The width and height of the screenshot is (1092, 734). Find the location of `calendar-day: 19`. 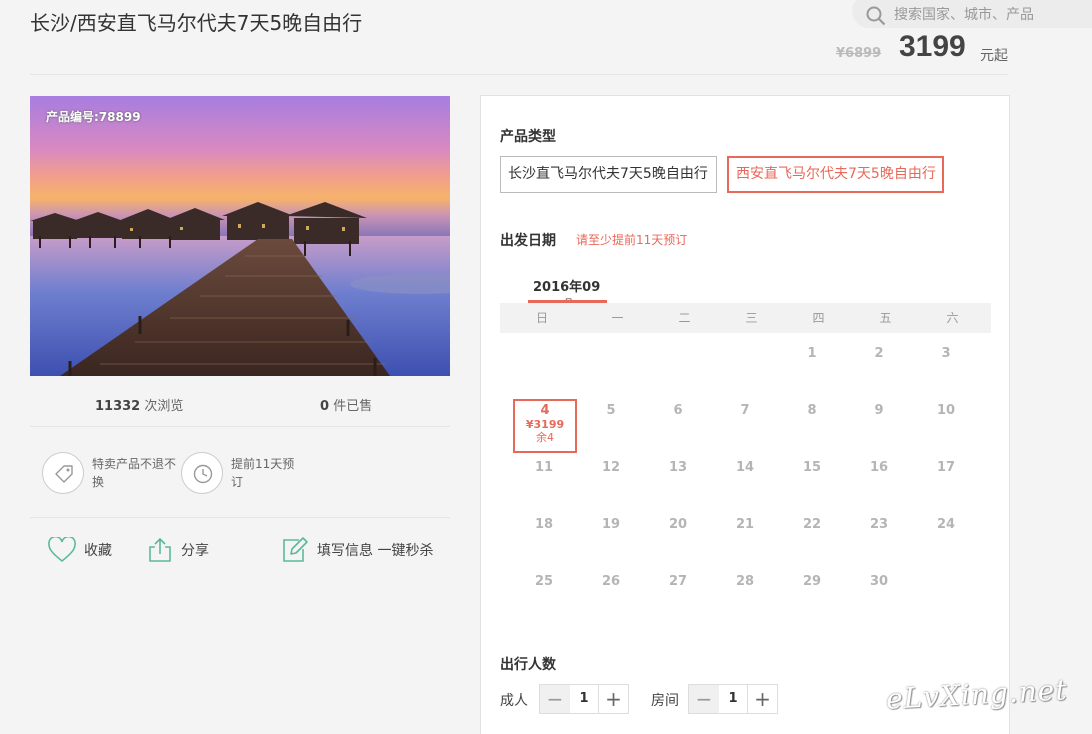

calendar-day: 19 is located at coordinates (611, 524).